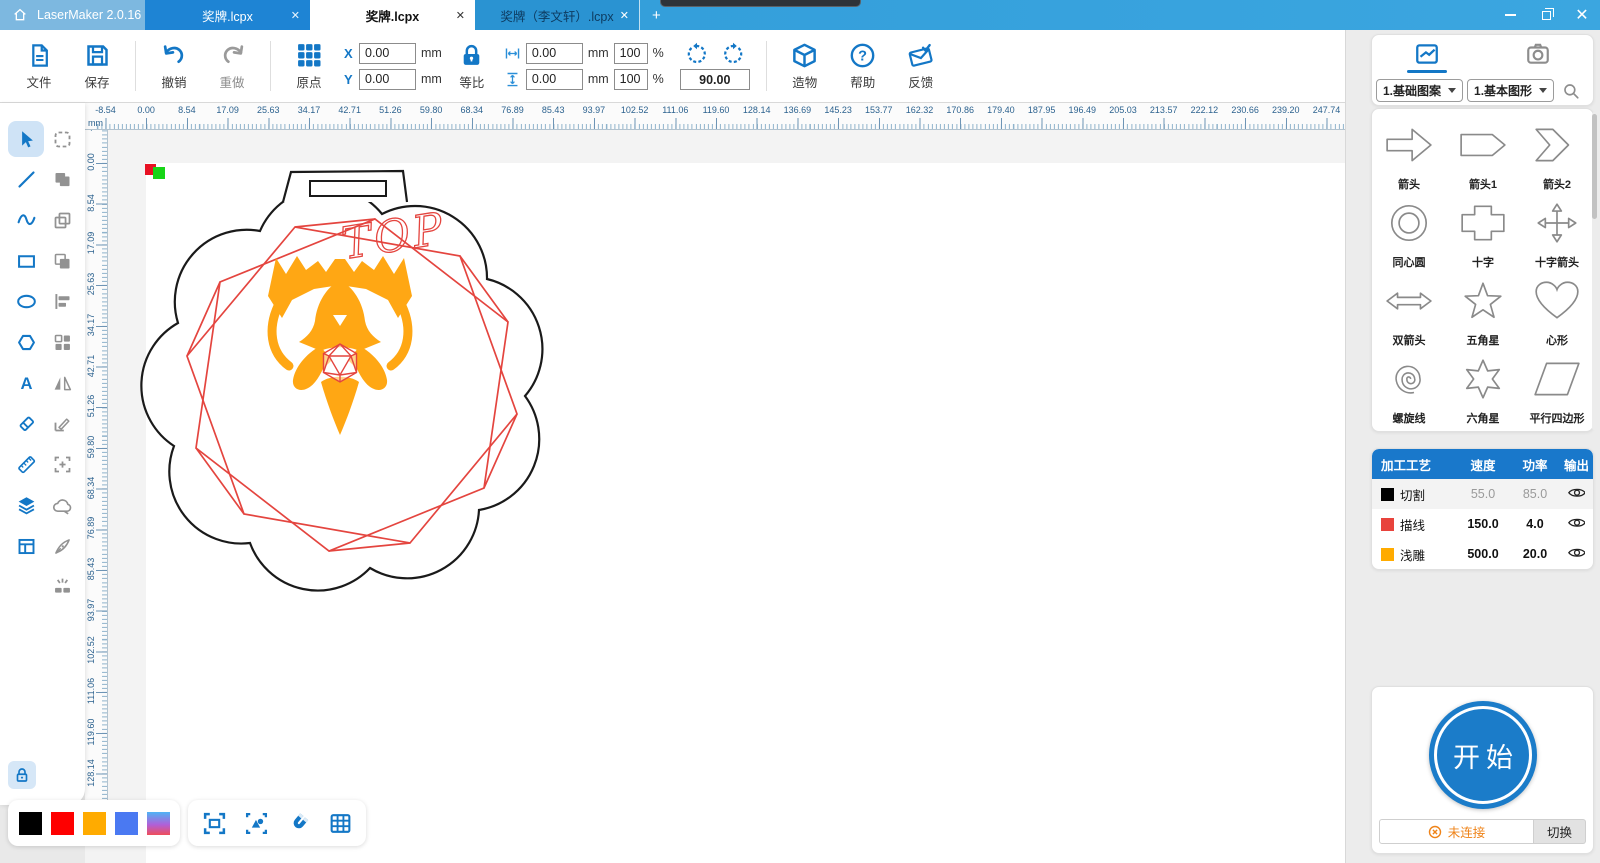  What do you see at coordinates (256, 823) in the screenshot?
I see `center-select-icon` at bounding box center [256, 823].